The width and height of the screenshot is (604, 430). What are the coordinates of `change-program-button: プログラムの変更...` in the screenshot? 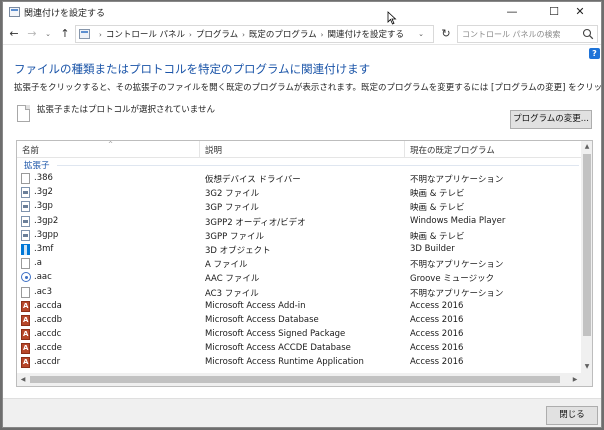 It's located at (551, 119).